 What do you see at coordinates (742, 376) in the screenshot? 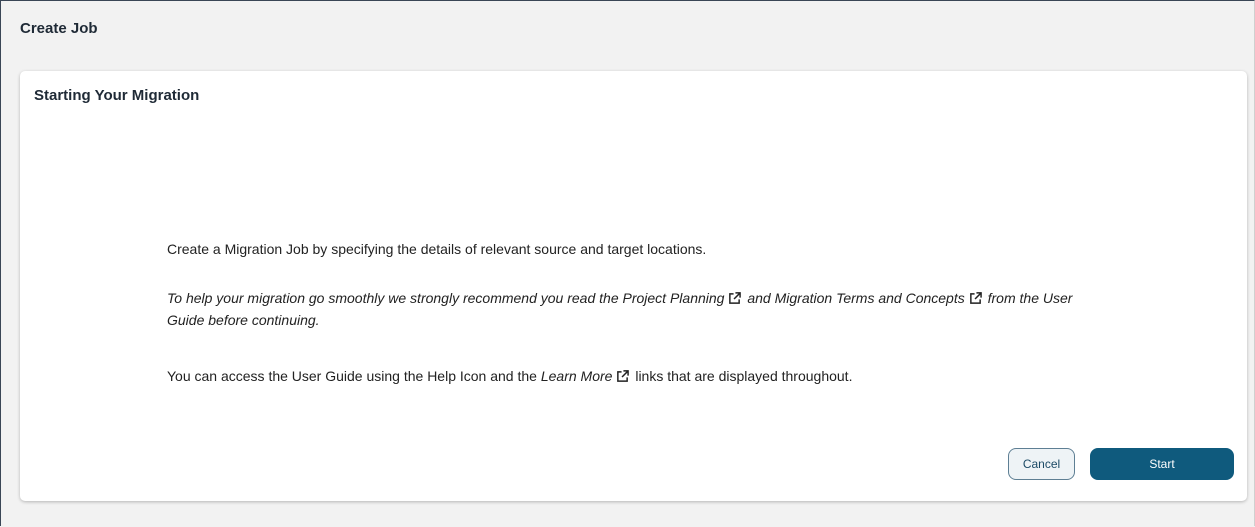
I see `access-suffix: links that are displayed throughout.` at bounding box center [742, 376].